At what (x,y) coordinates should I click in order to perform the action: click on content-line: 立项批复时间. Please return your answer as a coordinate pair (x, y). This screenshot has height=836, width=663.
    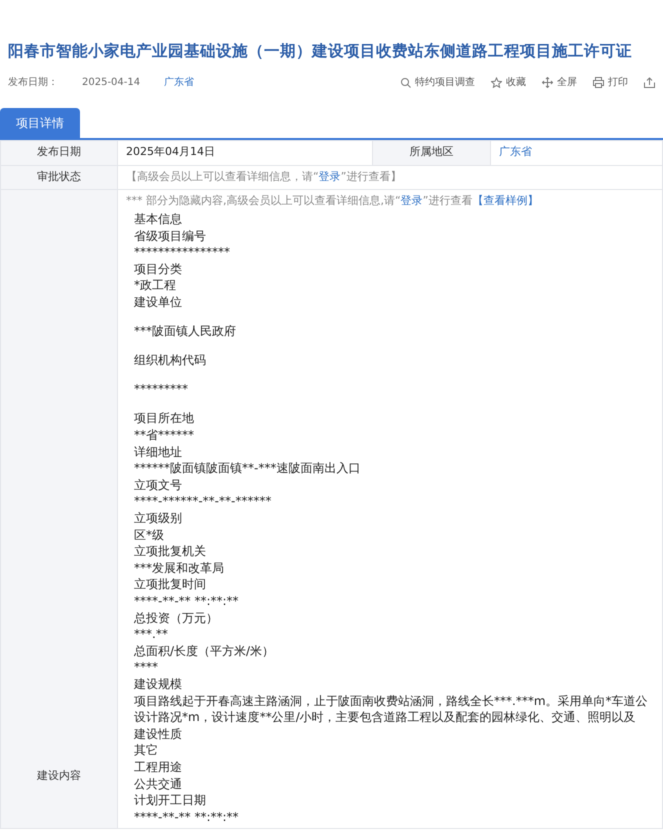
    Looking at the image, I should click on (170, 584).